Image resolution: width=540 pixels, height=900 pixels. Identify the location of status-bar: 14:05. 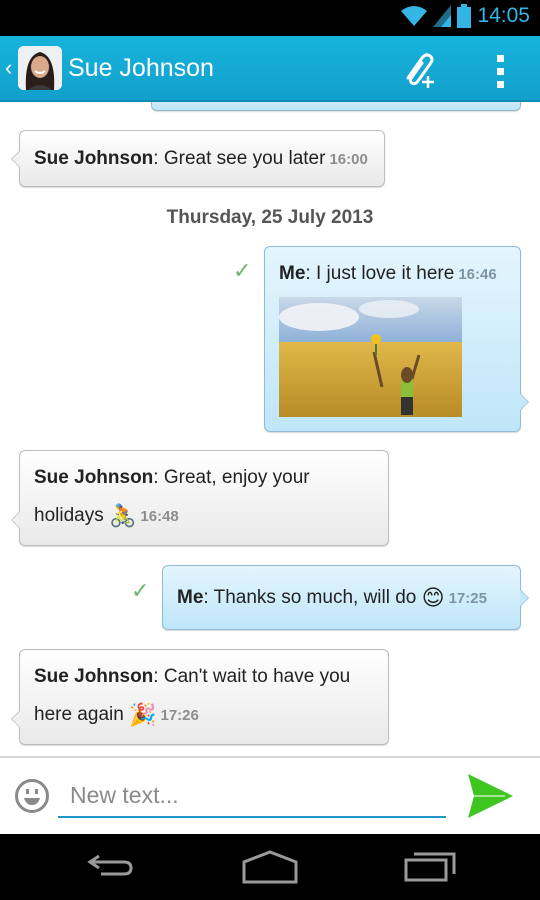
(270, 18).